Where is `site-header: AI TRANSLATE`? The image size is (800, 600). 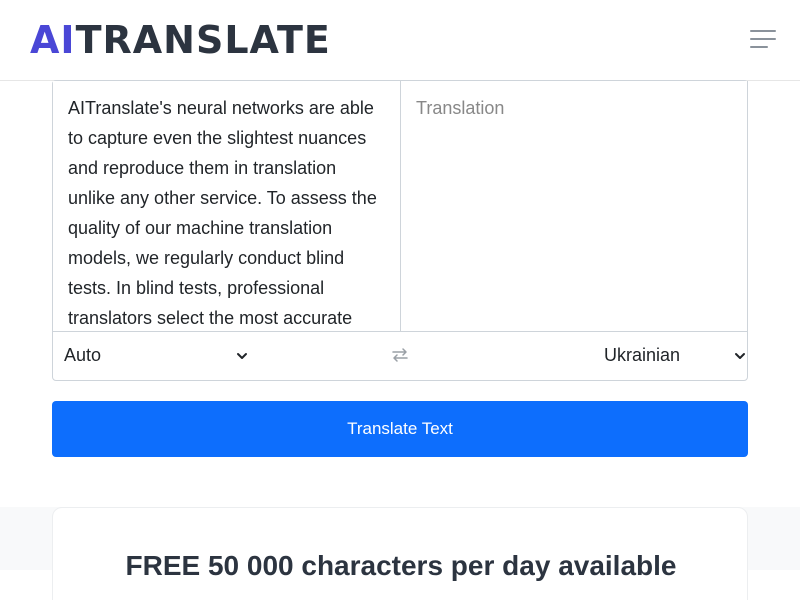
site-header: AI TRANSLATE is located at coordinates (400, 40).